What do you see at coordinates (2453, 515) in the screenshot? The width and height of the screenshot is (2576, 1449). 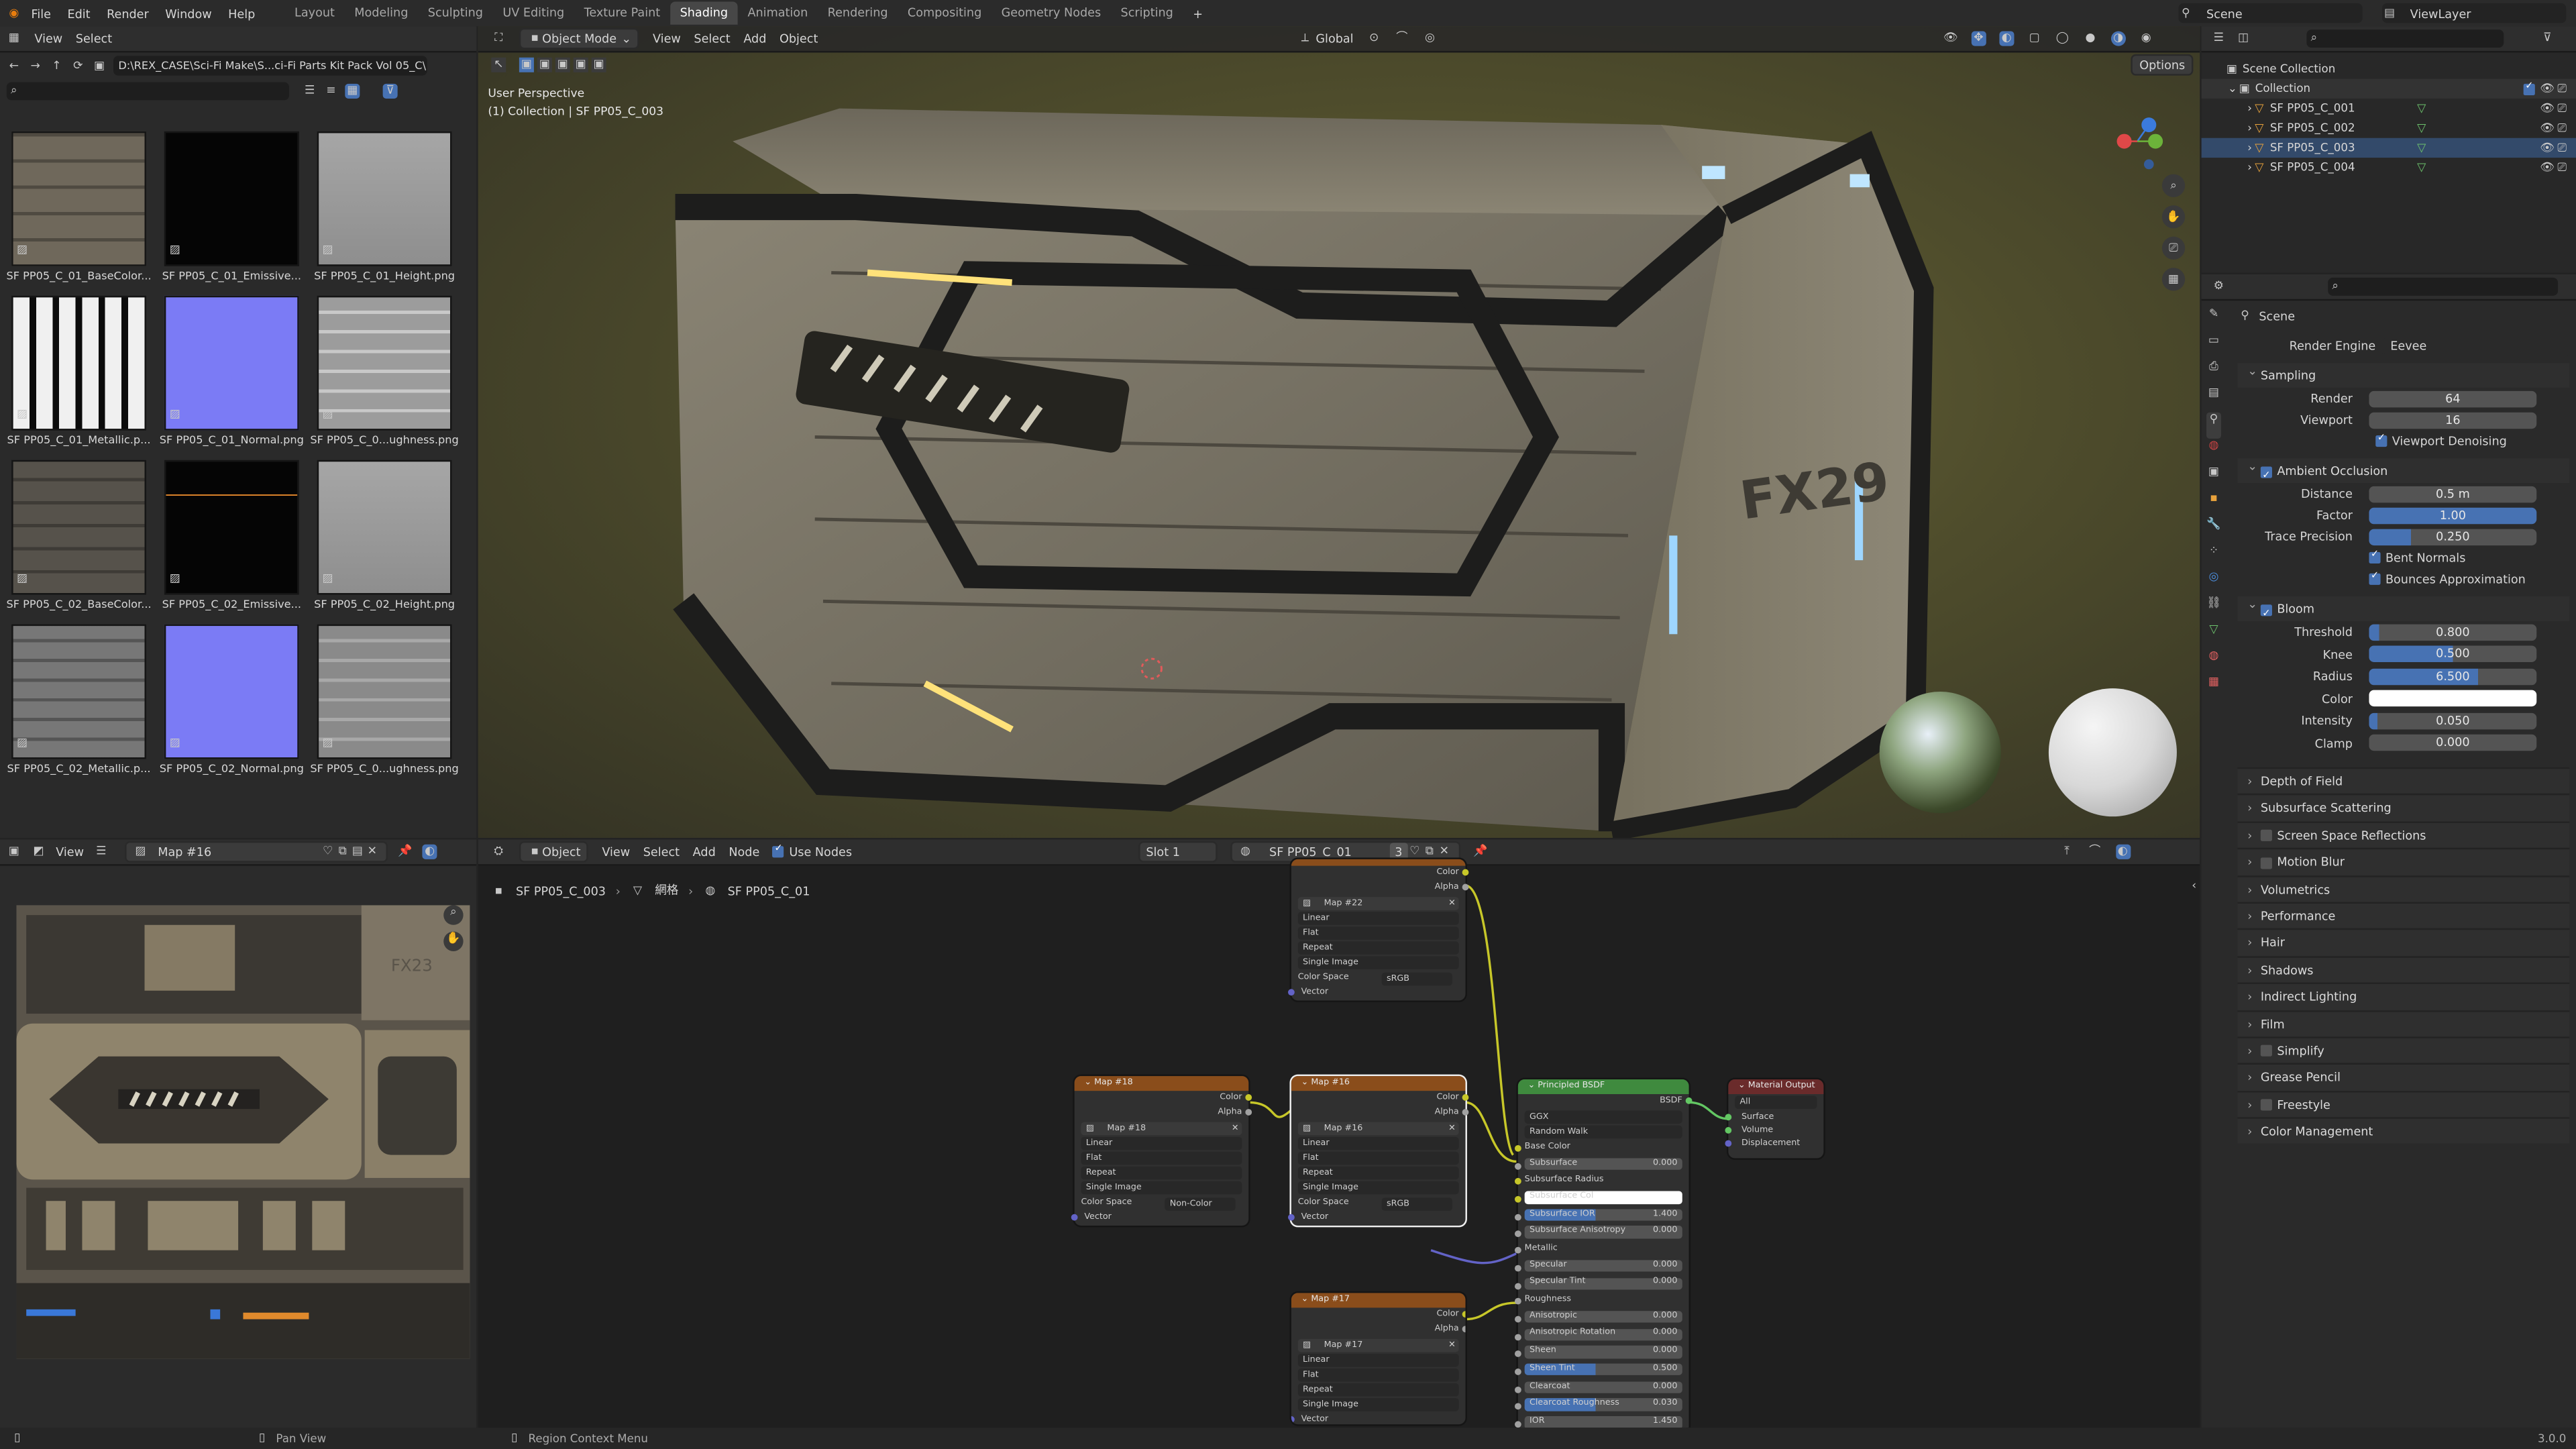 I see `ao-factor-slider: 1.00` at bounding box center [2453, 515].